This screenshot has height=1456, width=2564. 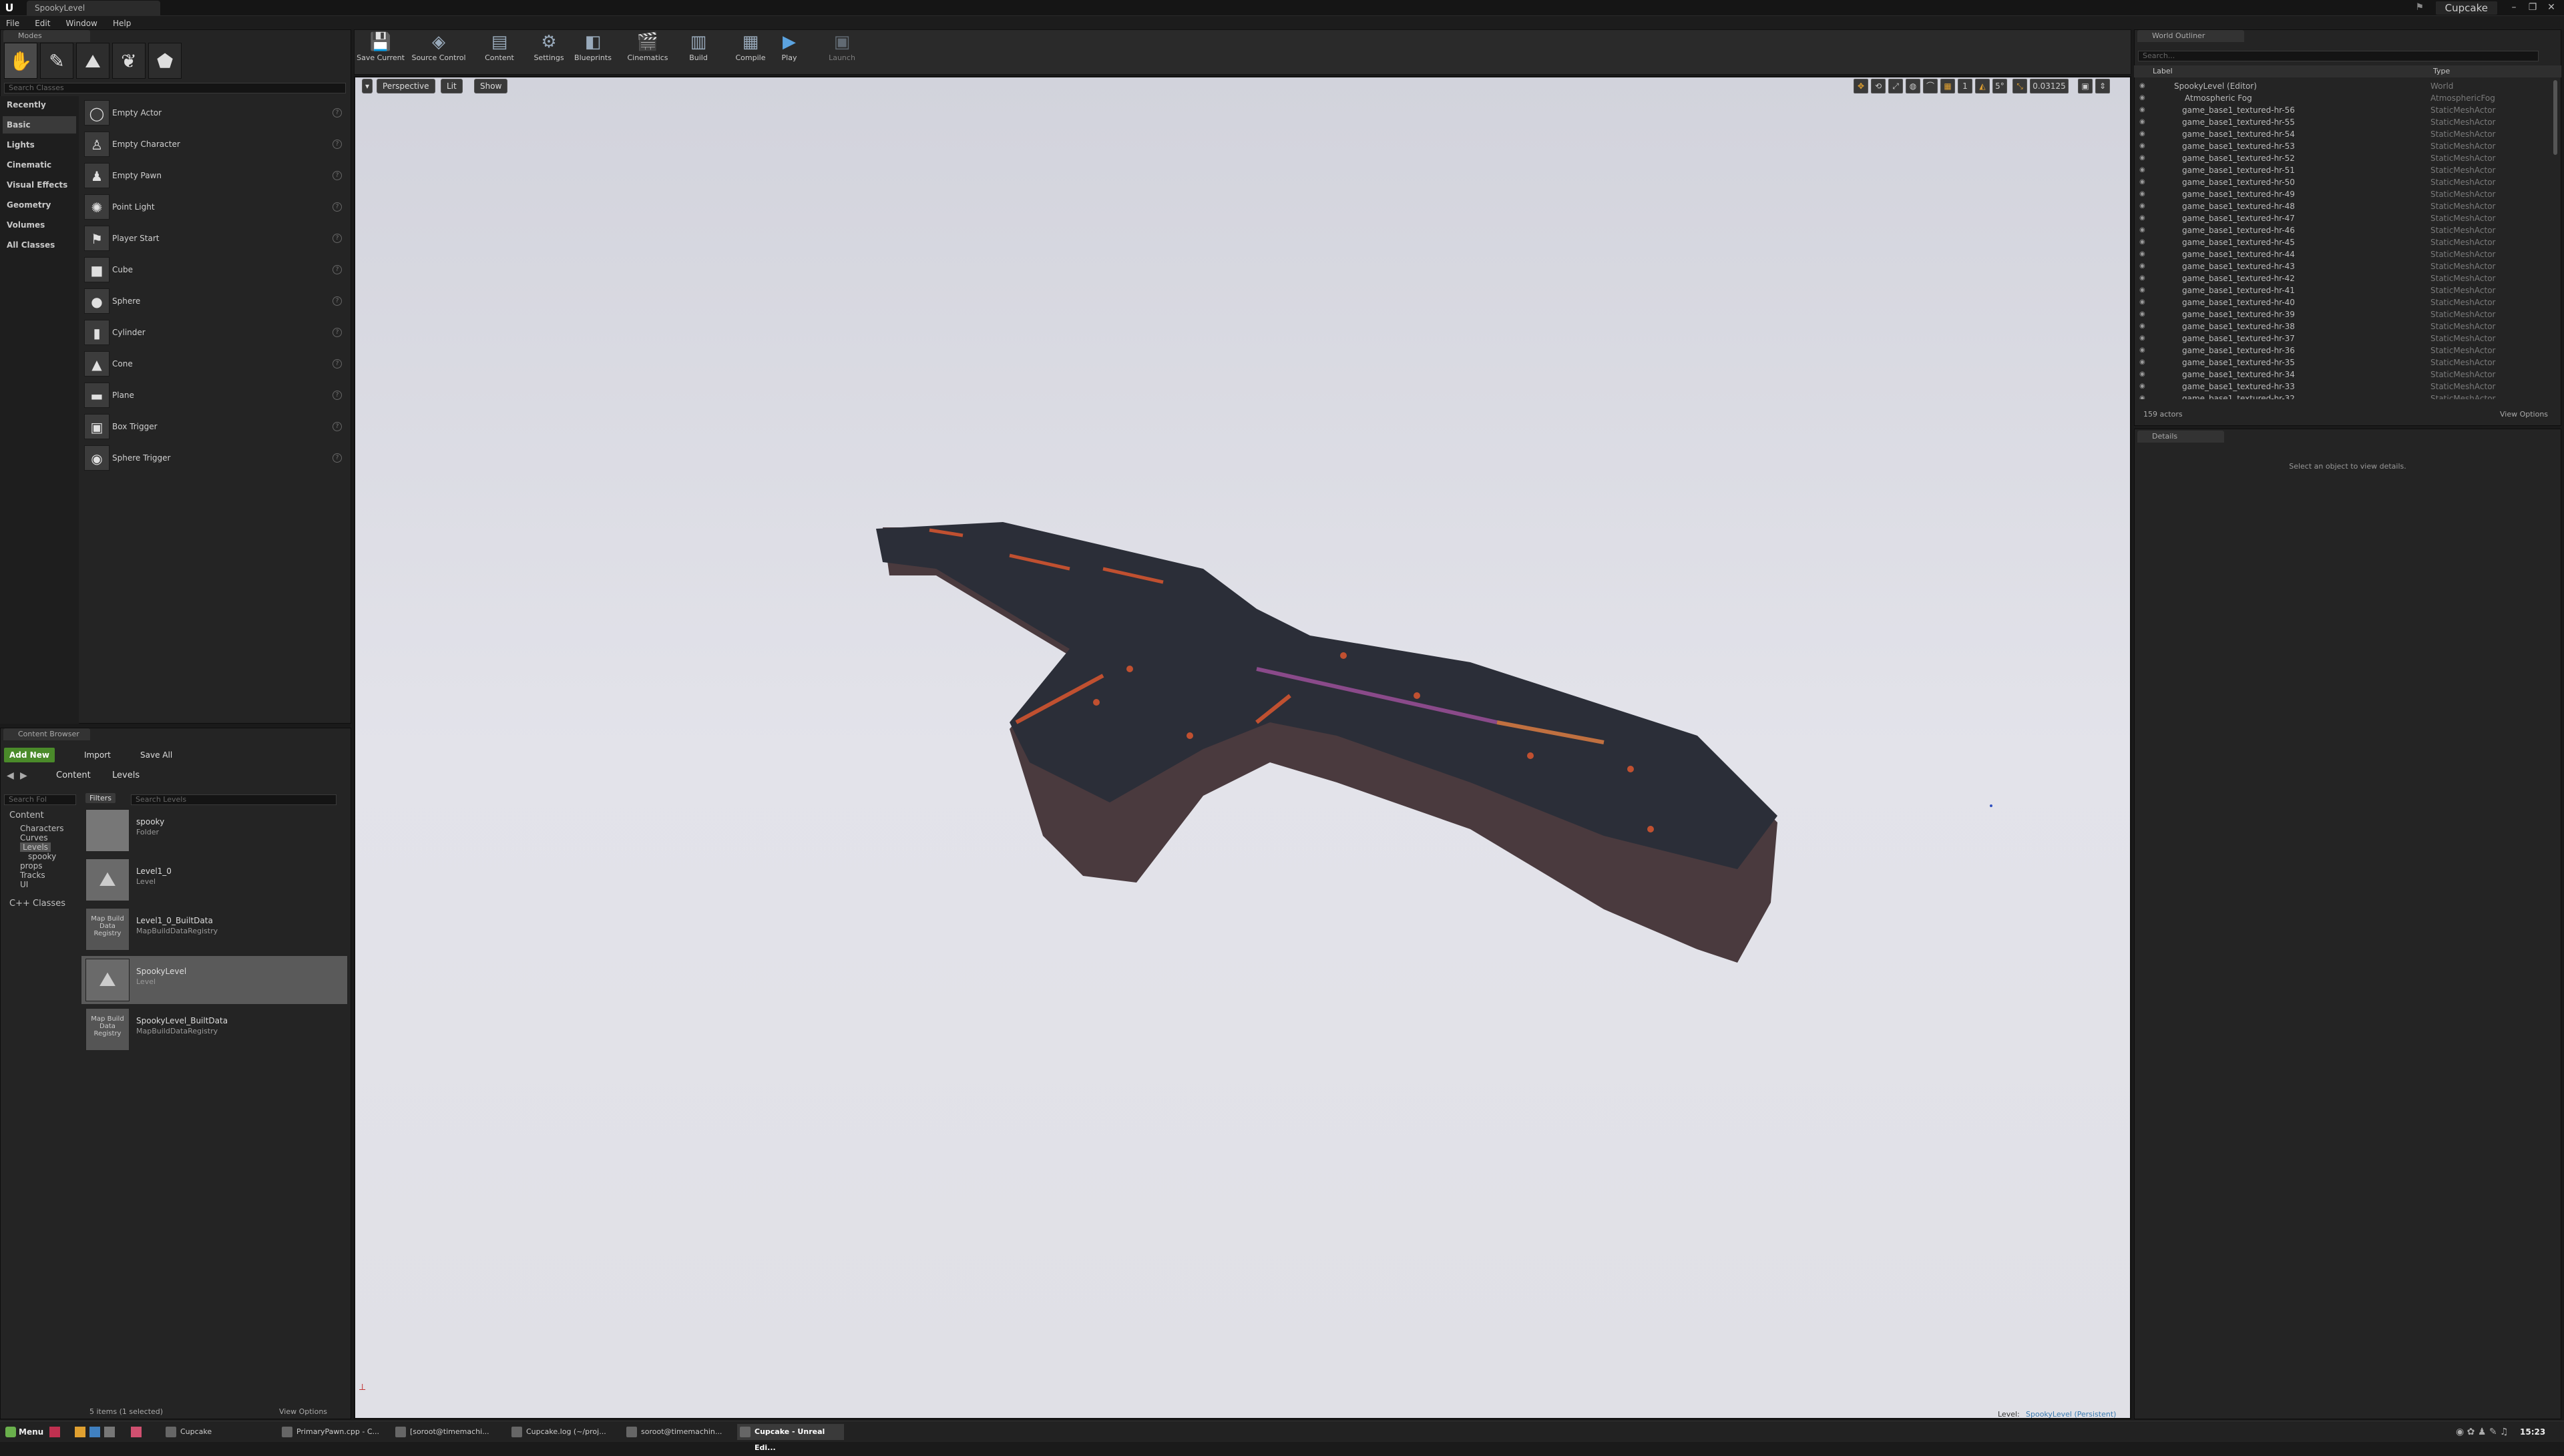 What do you see at coordinates (26, 815) in the screenshot?
I see `tree-content: Content` at bounding box center [26, 815].